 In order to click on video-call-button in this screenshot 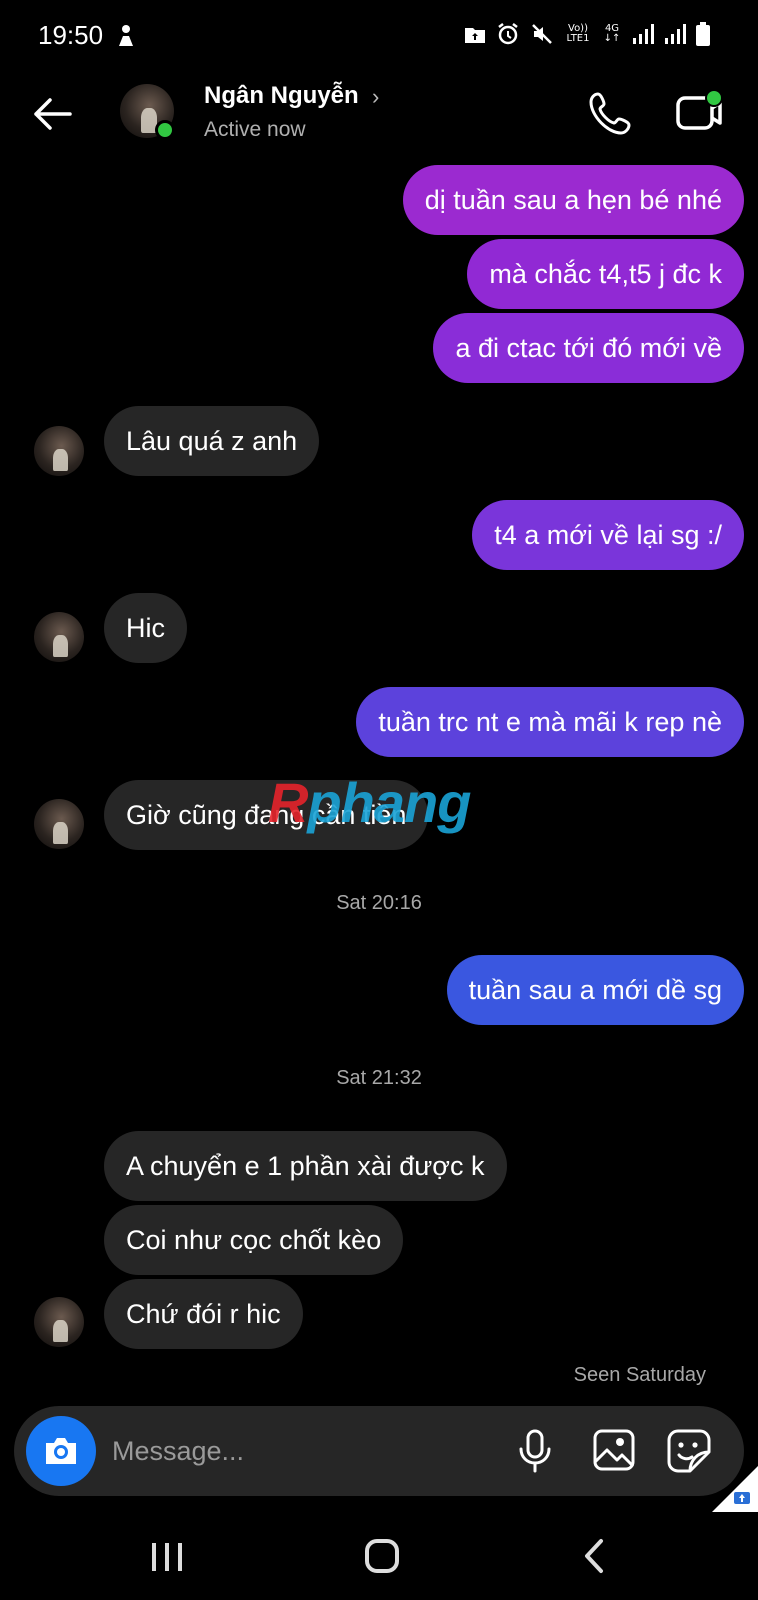, I will do `click(700, 112)`.